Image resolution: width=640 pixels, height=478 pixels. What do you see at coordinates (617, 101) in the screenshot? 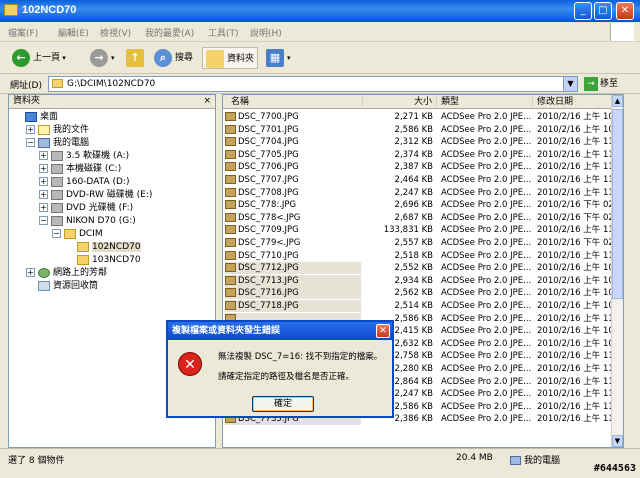
I see `scroll-up-icon: ▲` at bounding box center [617, 101].